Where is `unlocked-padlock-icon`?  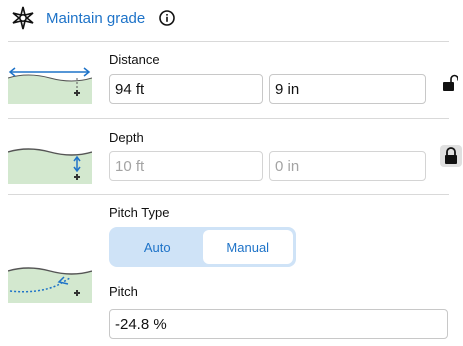 unlocked-padlock-icon is located at coordinates (450, 83).